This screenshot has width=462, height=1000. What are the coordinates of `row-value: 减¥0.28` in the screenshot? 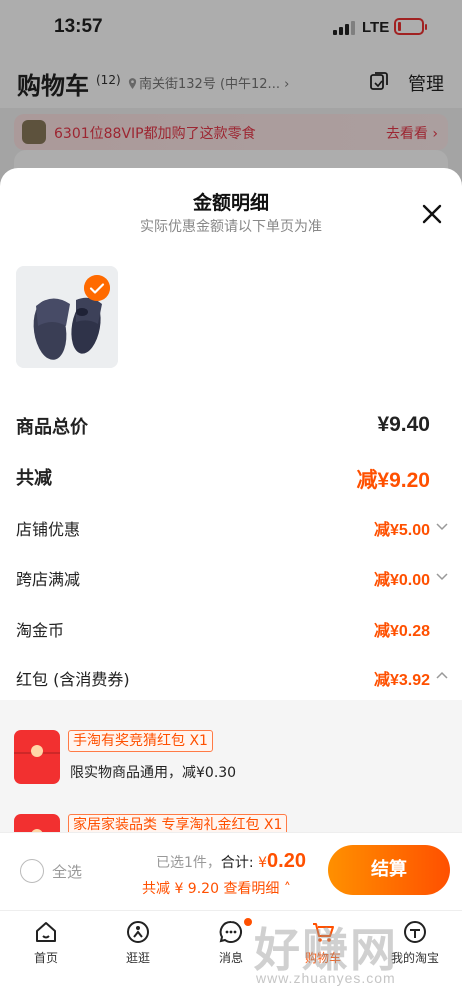 It's located at (401, 631).